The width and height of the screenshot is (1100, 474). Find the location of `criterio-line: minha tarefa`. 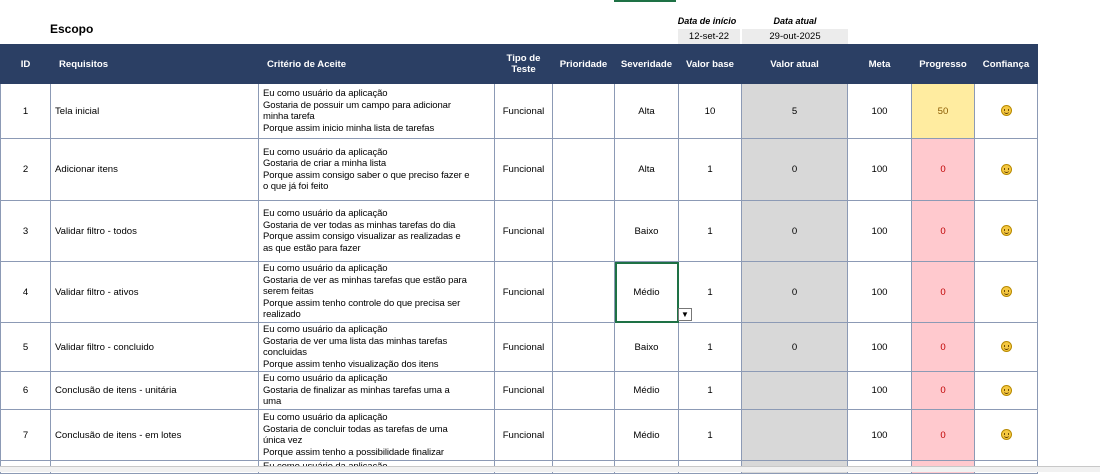

criterio-line: minha tarefa is located at coordinates (289, 116).